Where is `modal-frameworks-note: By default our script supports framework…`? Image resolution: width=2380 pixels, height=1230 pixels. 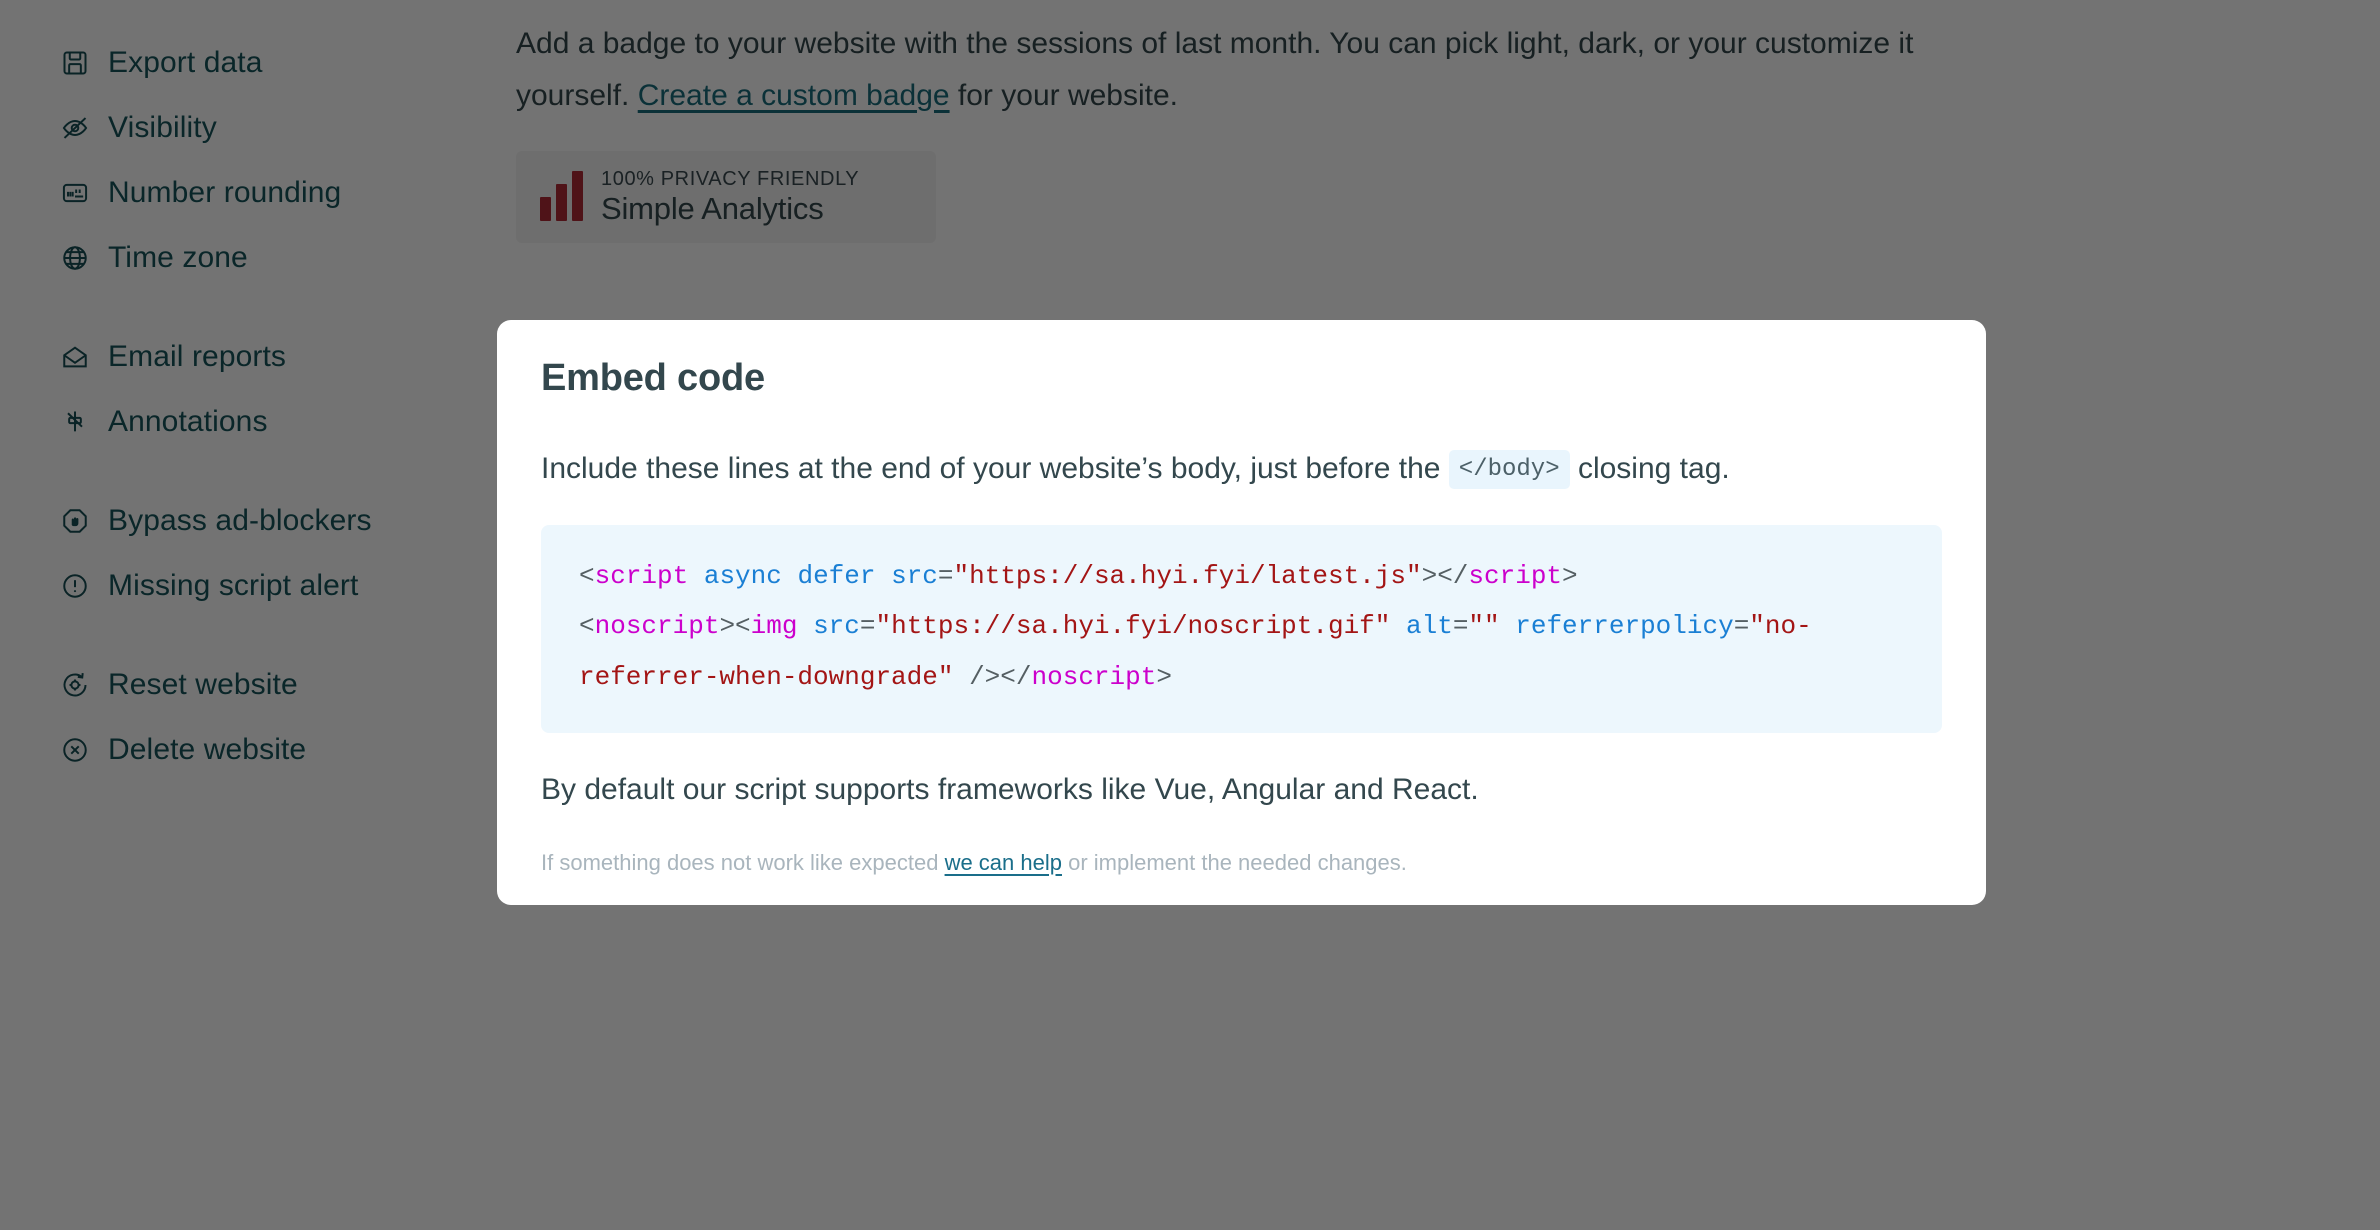 modal-frameworks-note: By default our script supports framework… is located at coordinates (1010, 789).